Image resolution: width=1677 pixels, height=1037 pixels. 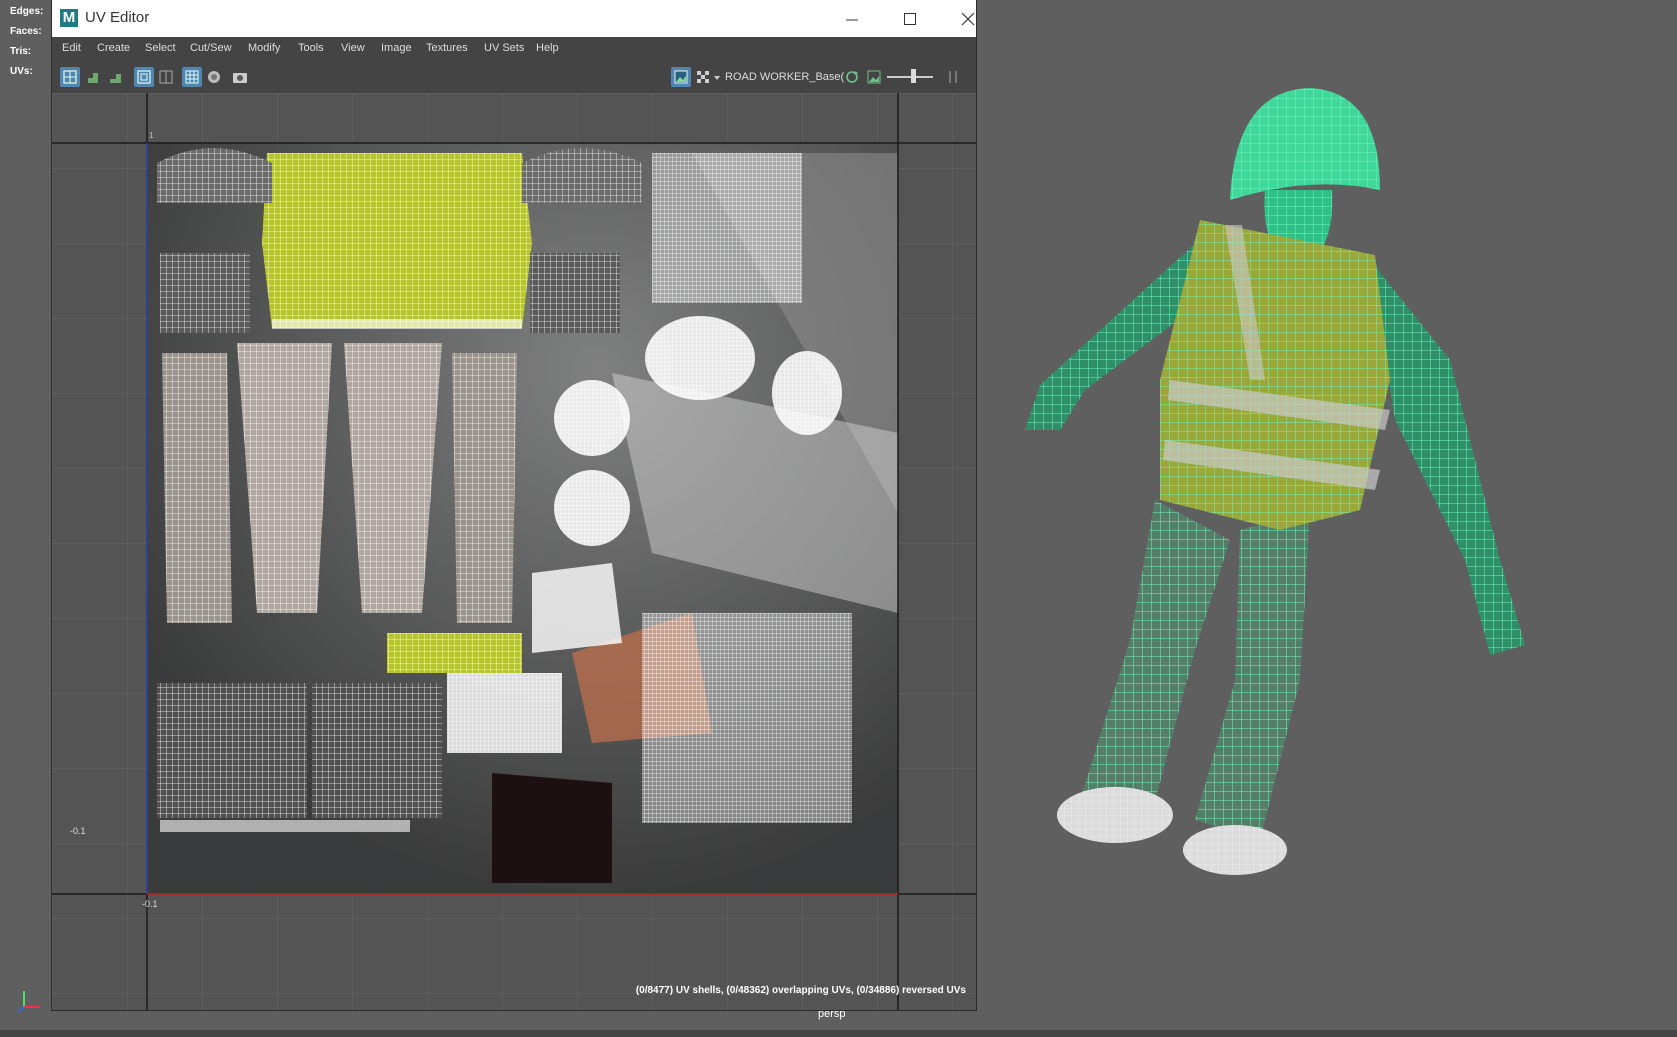 What do you see at coordinates (311, 48) in the screenshot?
I see `menu-tools: Tools` at bounding box center [311, 48].